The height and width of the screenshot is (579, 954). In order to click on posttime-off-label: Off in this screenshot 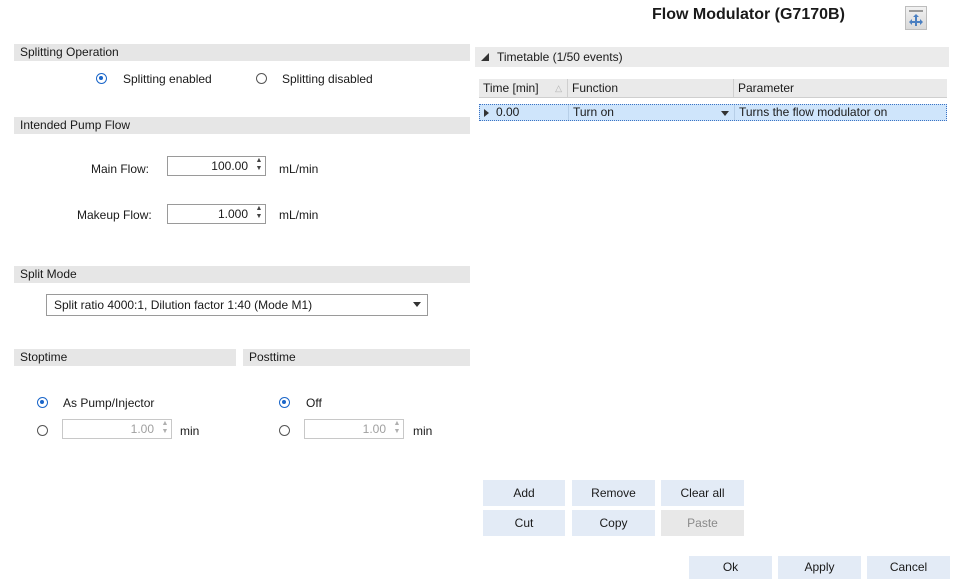, I will do `click(314, 403)`.